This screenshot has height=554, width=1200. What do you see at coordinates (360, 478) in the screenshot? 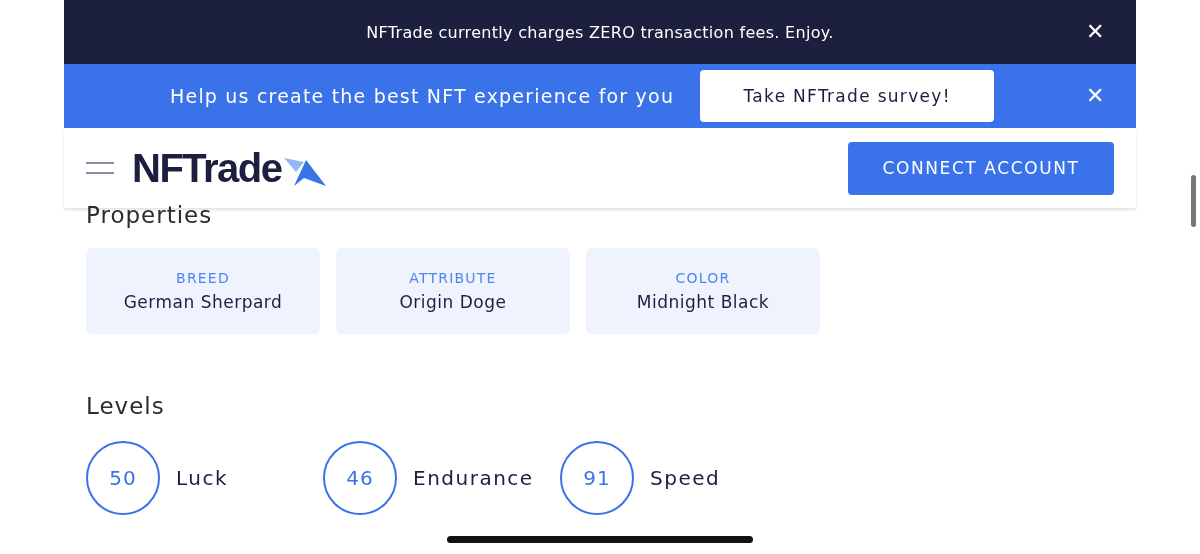
I see `level-circle: 46` at bounding box center [360, 478].